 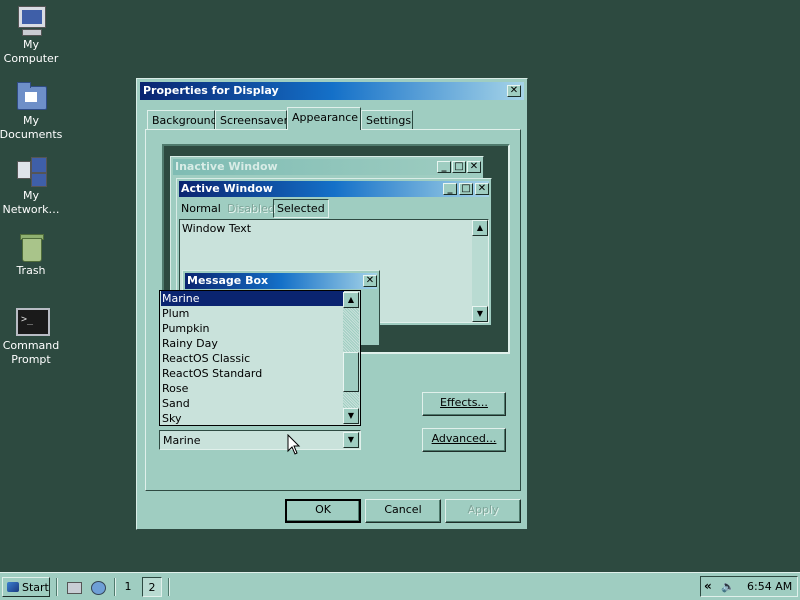 What do you see at coordinates (31, 171) in the screenshot?
I see `network-icon` at bounding box center [31, 171].